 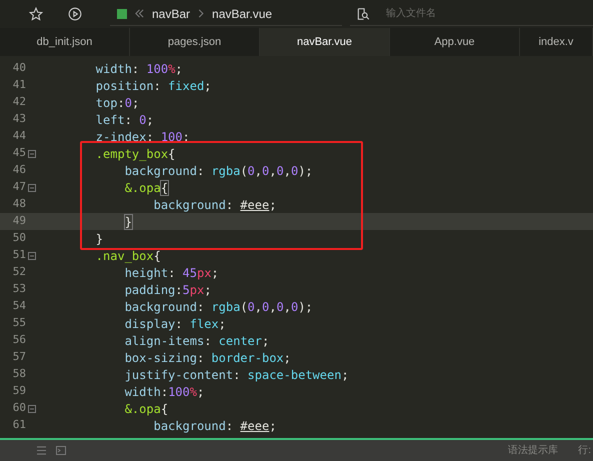 What do you see at coordinates (242, 13) in the screenshot?
I see `breadcrumb-item: navBar.vue` at bounding box center [242, 13].